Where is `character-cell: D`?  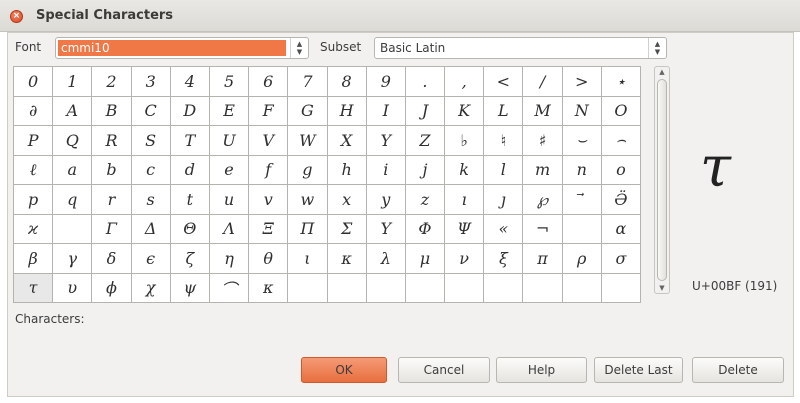 character-cell: D is located at coordinates (190, 111).